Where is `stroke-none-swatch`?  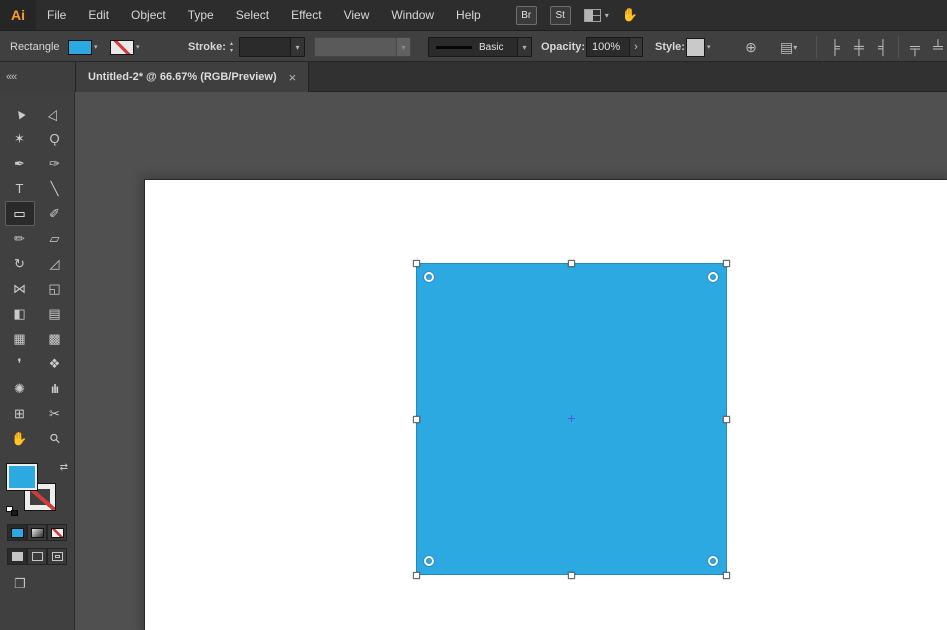
stroke-none-swatch is located at coordinates (122, 47).